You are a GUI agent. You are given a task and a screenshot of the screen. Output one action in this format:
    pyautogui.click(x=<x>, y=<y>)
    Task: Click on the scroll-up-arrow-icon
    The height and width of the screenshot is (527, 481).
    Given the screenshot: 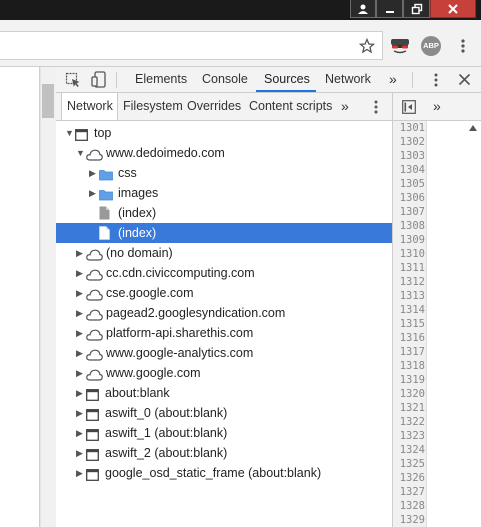 What is the action you would take?
    pyautogui.click(x=473, y=128)
    